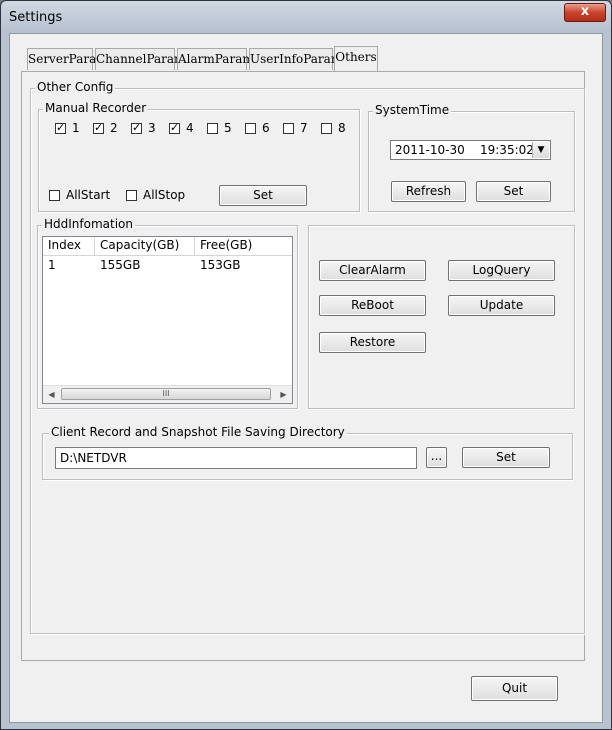  What do you see at coordinates (236, 458) in the screenshot?
I see `save-directory-input: D:\NETDVR` at bounding box center [236, 458].